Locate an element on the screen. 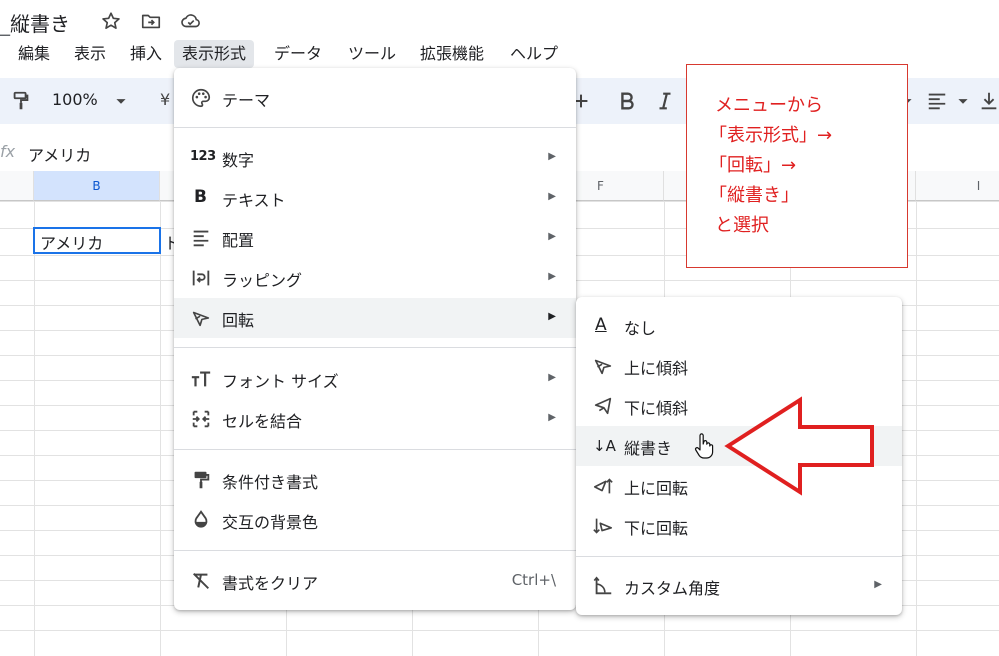  cloud-saved-icon is located at coordinates (191, 21).